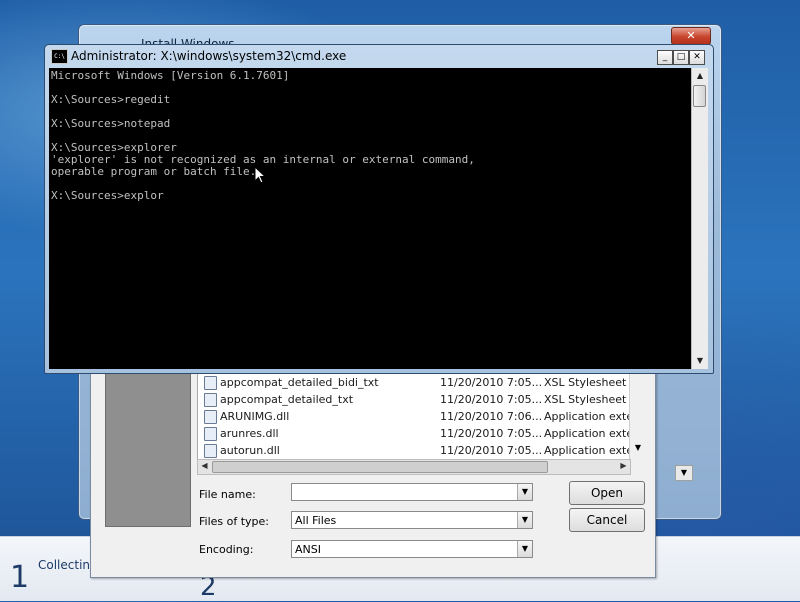 This screenshot has width=800, height=602. I want to click on scroll-up-icon: ▲, so click(700, 76).